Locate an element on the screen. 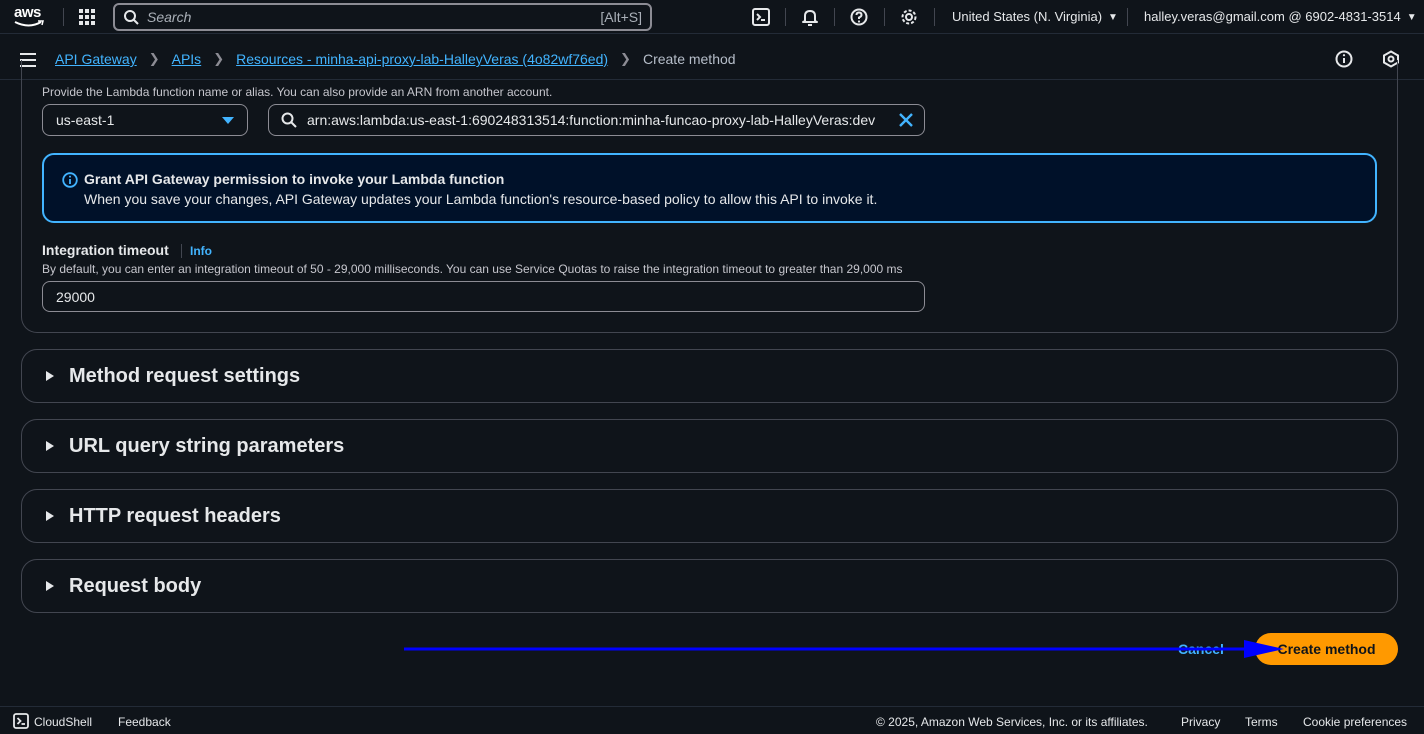 The width and height of the screenshot is (1424, 734). services-menu-icon is located at coordinates (87, 17).